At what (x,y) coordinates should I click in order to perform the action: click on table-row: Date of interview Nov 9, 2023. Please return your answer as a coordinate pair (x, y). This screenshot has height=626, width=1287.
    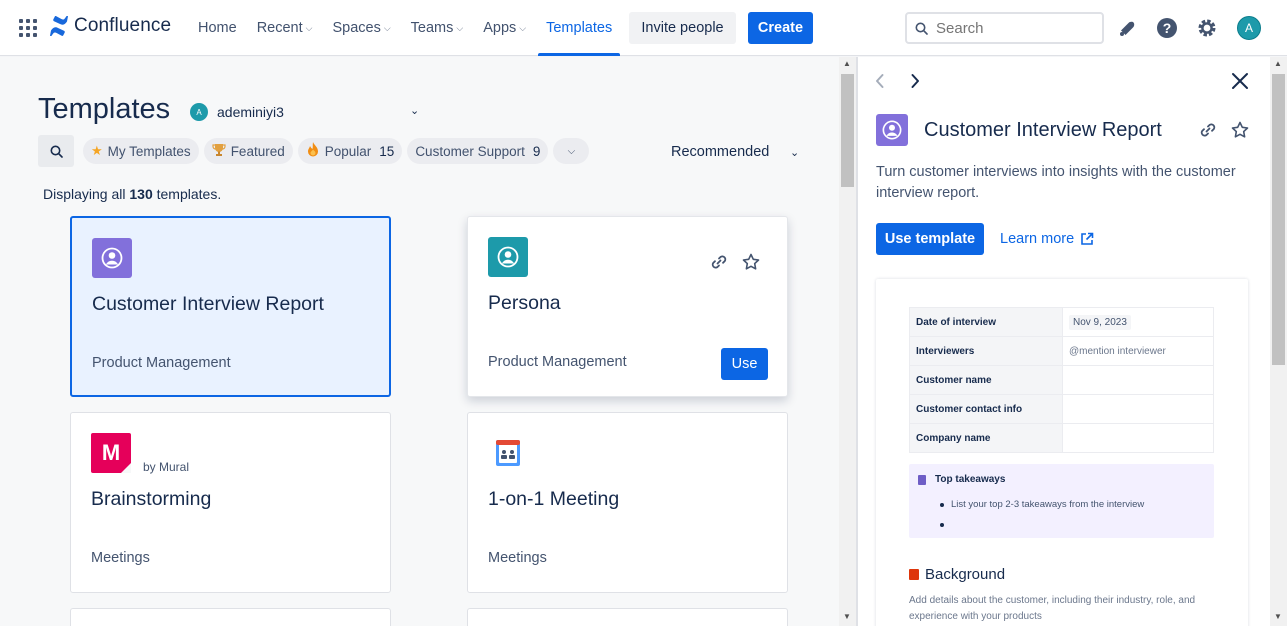
    Looking at the image, I should click on (1061, 322).